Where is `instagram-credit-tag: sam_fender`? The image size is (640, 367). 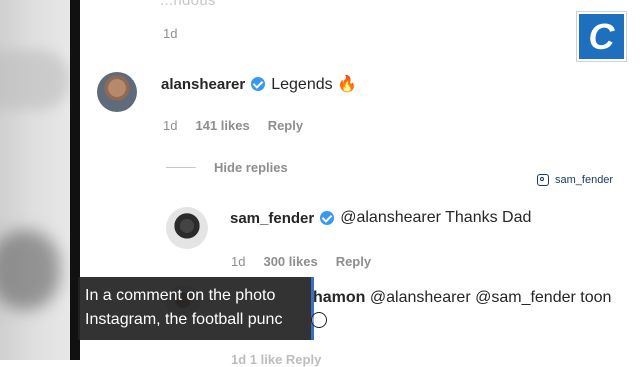
instagram-credit-tag: sam_fender is located at coordinates (580, 180).